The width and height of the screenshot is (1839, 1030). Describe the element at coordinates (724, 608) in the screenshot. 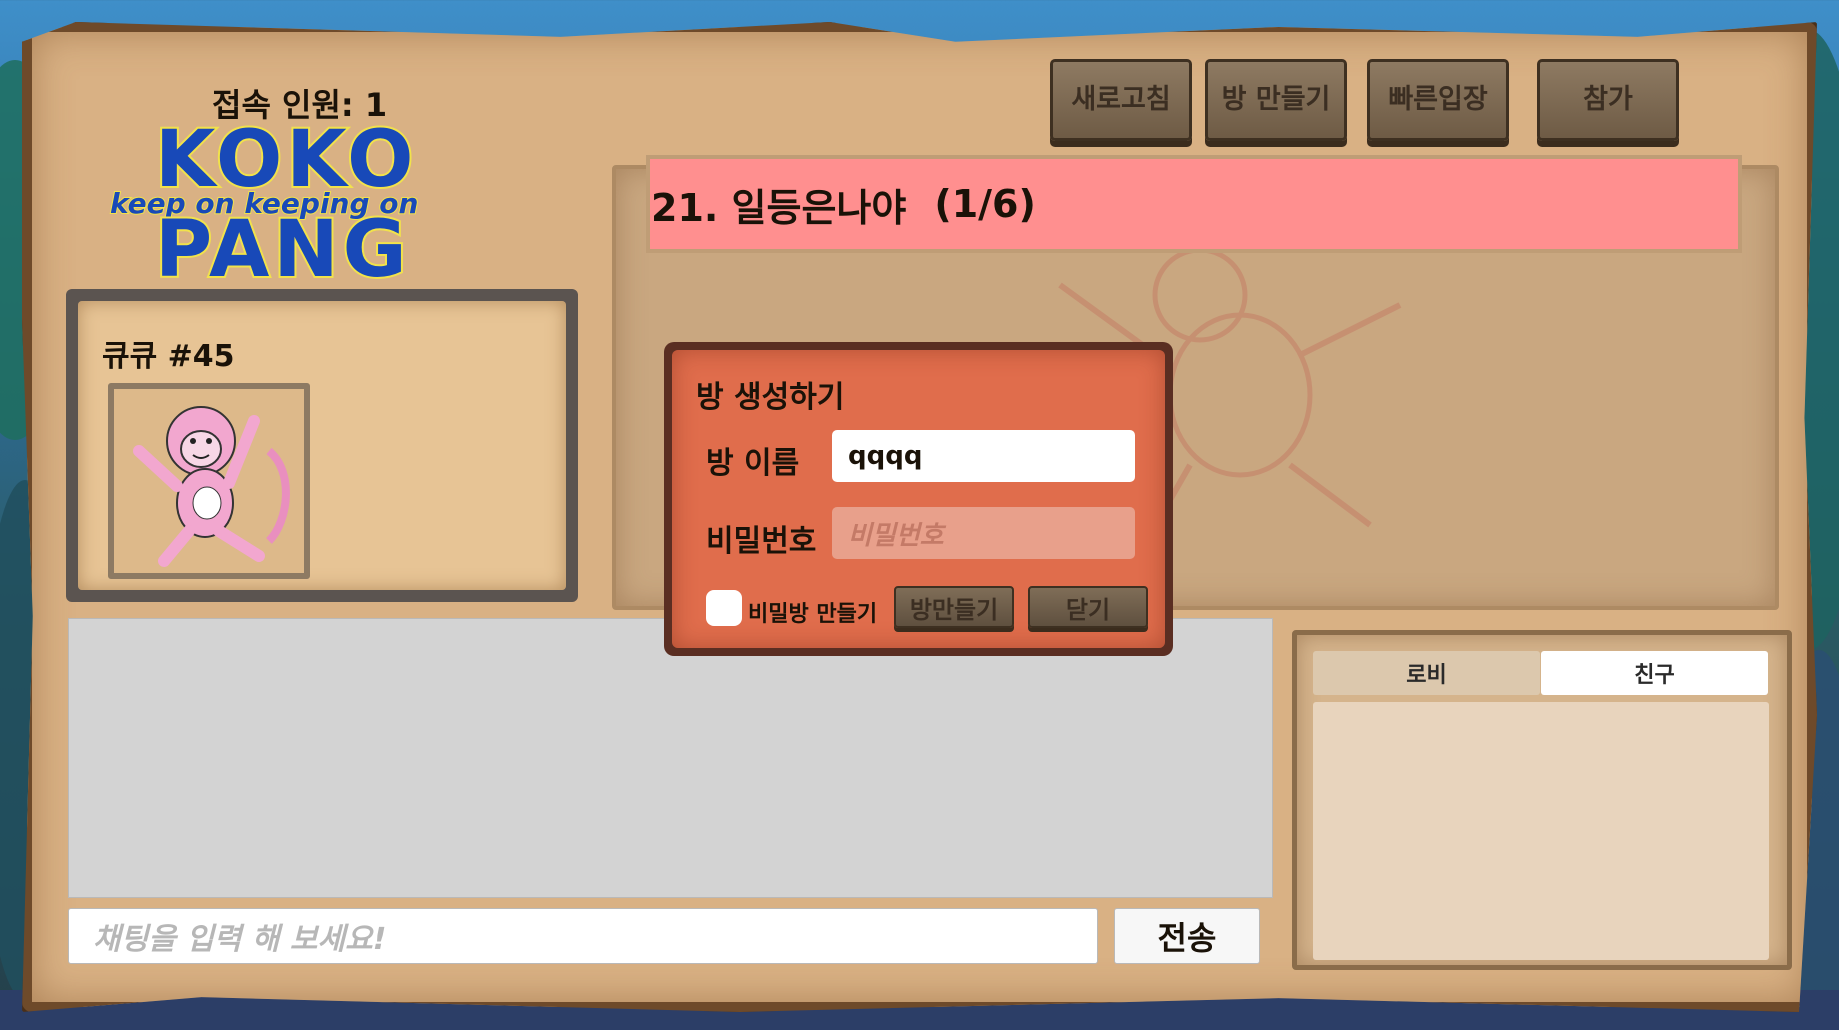

I see `private-room-checkbox` at that location.